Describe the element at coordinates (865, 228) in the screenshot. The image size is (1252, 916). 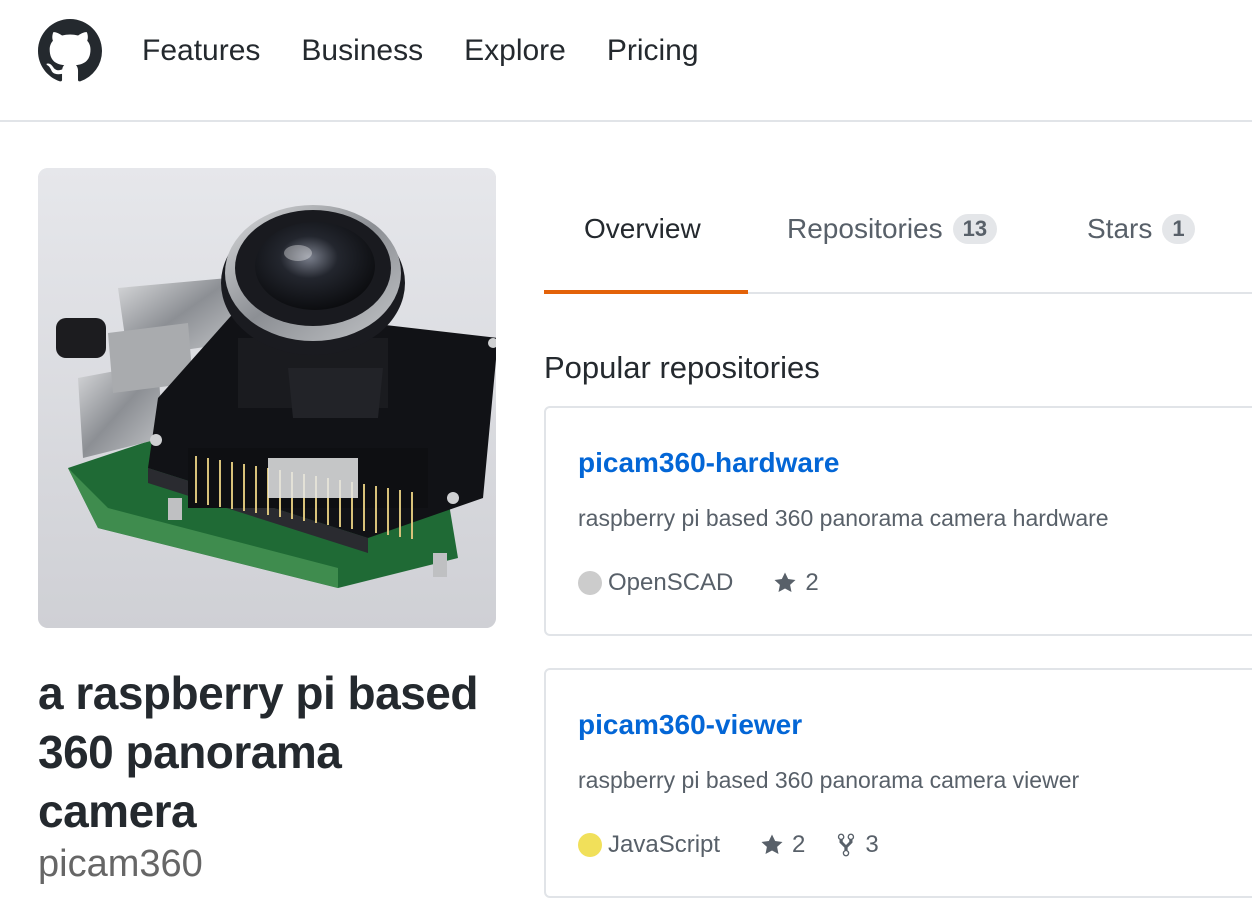
I see `tab-repositories-label: Repositories` at that location.